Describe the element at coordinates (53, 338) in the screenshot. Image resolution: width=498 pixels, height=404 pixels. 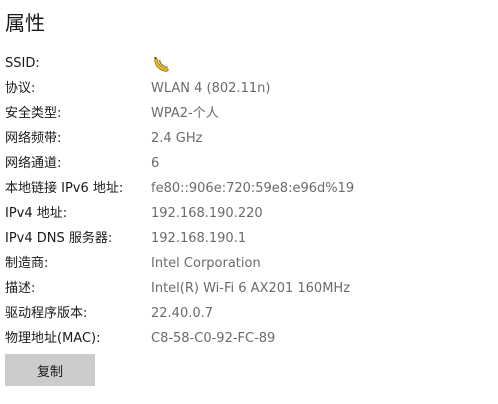
I see `mac-label: 物理地址(MAC):` at that location.